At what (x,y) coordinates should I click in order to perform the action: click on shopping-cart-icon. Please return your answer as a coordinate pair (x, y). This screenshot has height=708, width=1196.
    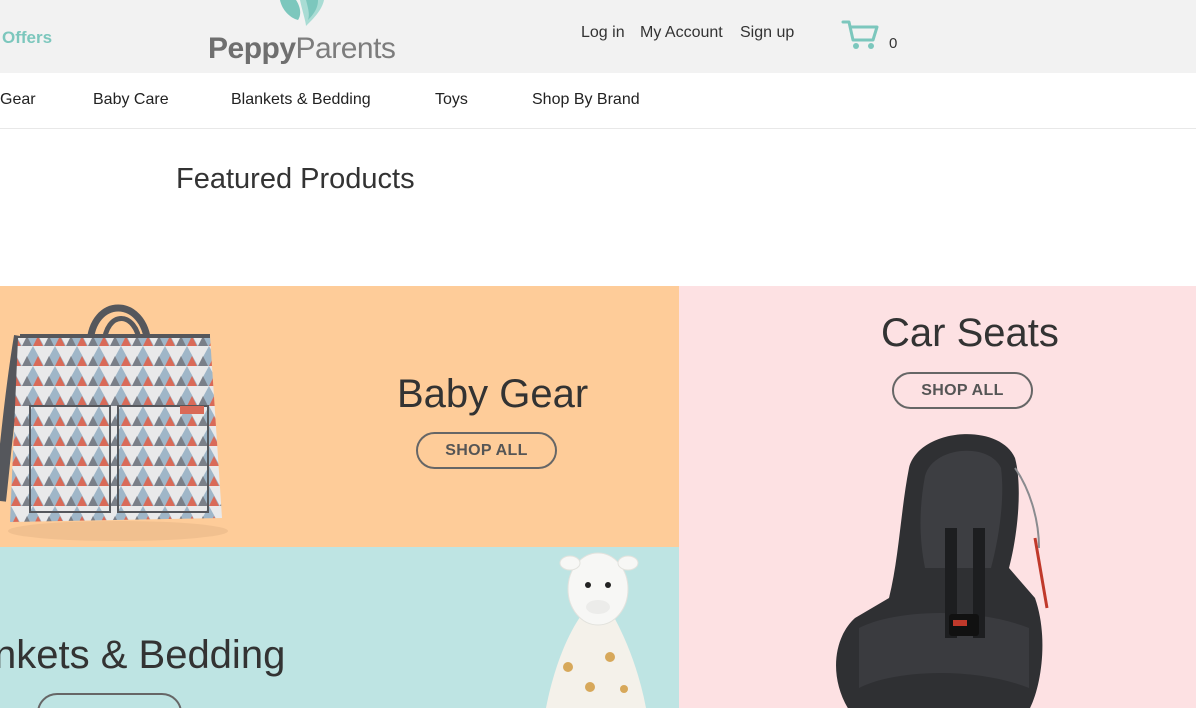
    Looking at the image, I should click on (861, 35).